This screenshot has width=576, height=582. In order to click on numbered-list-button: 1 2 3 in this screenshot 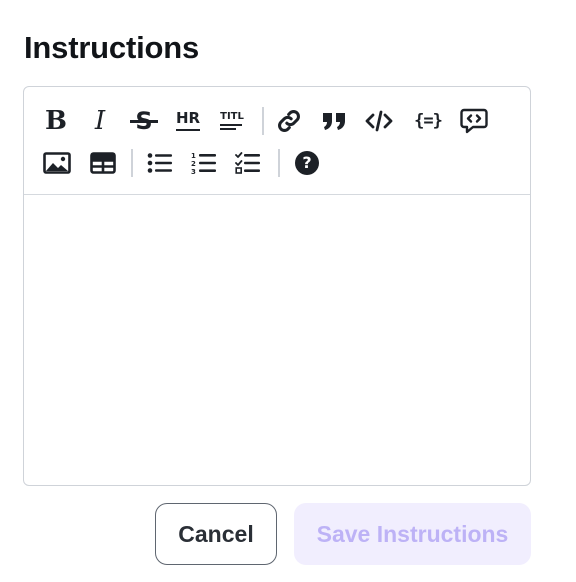, I will do `click(204, 163)`.